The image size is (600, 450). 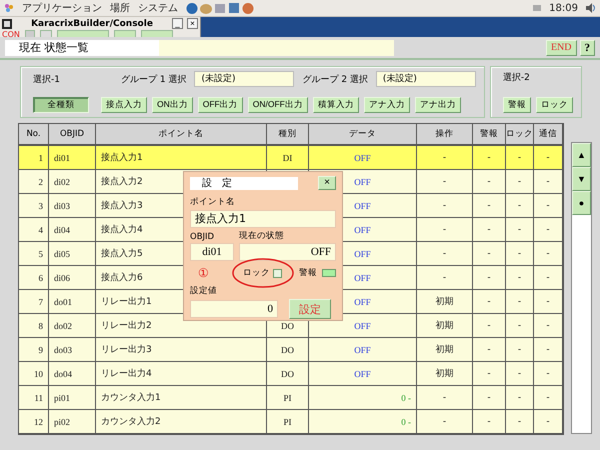 I want to click on table-cell: di01, so click(x=72, y=158).